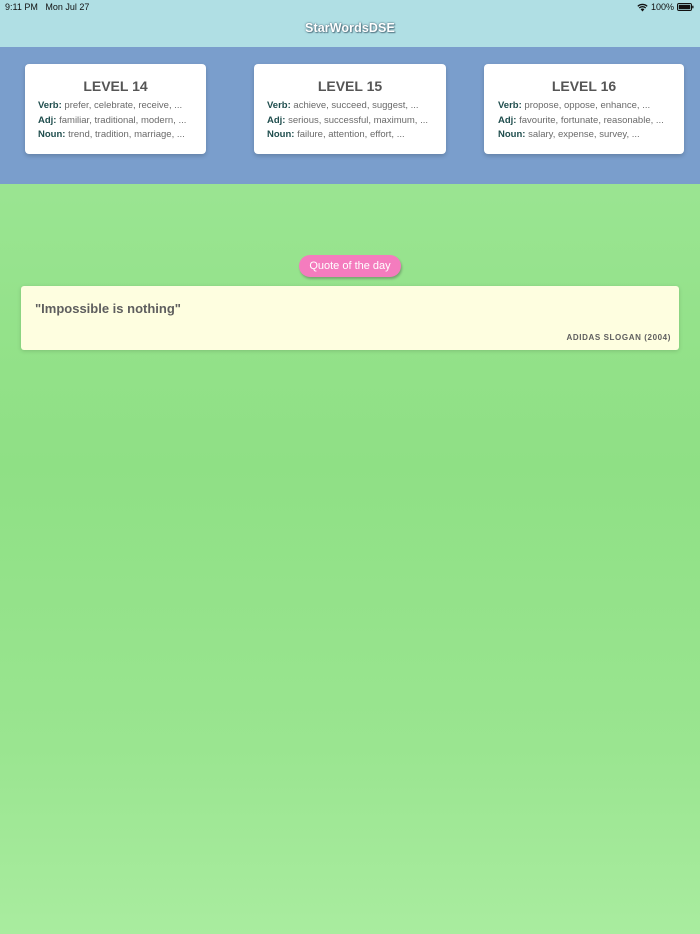  I want to click on battery-icon, so click(685, 7).